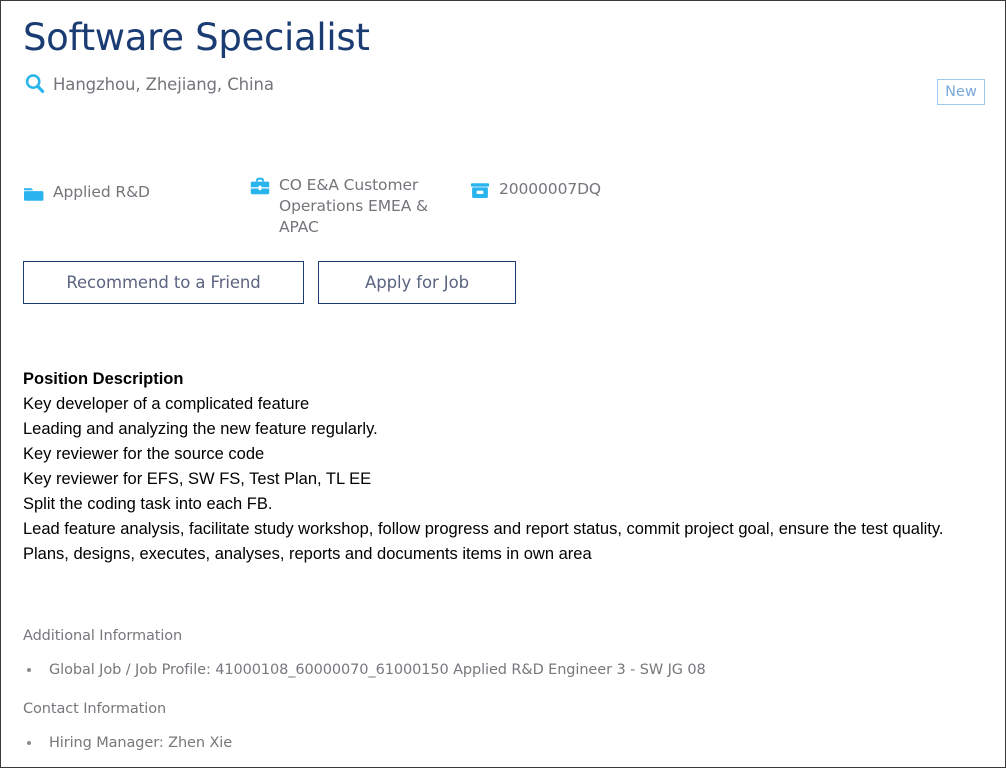  What do you see at coordinates (480, 191) in the screenshot?
I see `archive-box-icon` at bounding box center [480, 191].